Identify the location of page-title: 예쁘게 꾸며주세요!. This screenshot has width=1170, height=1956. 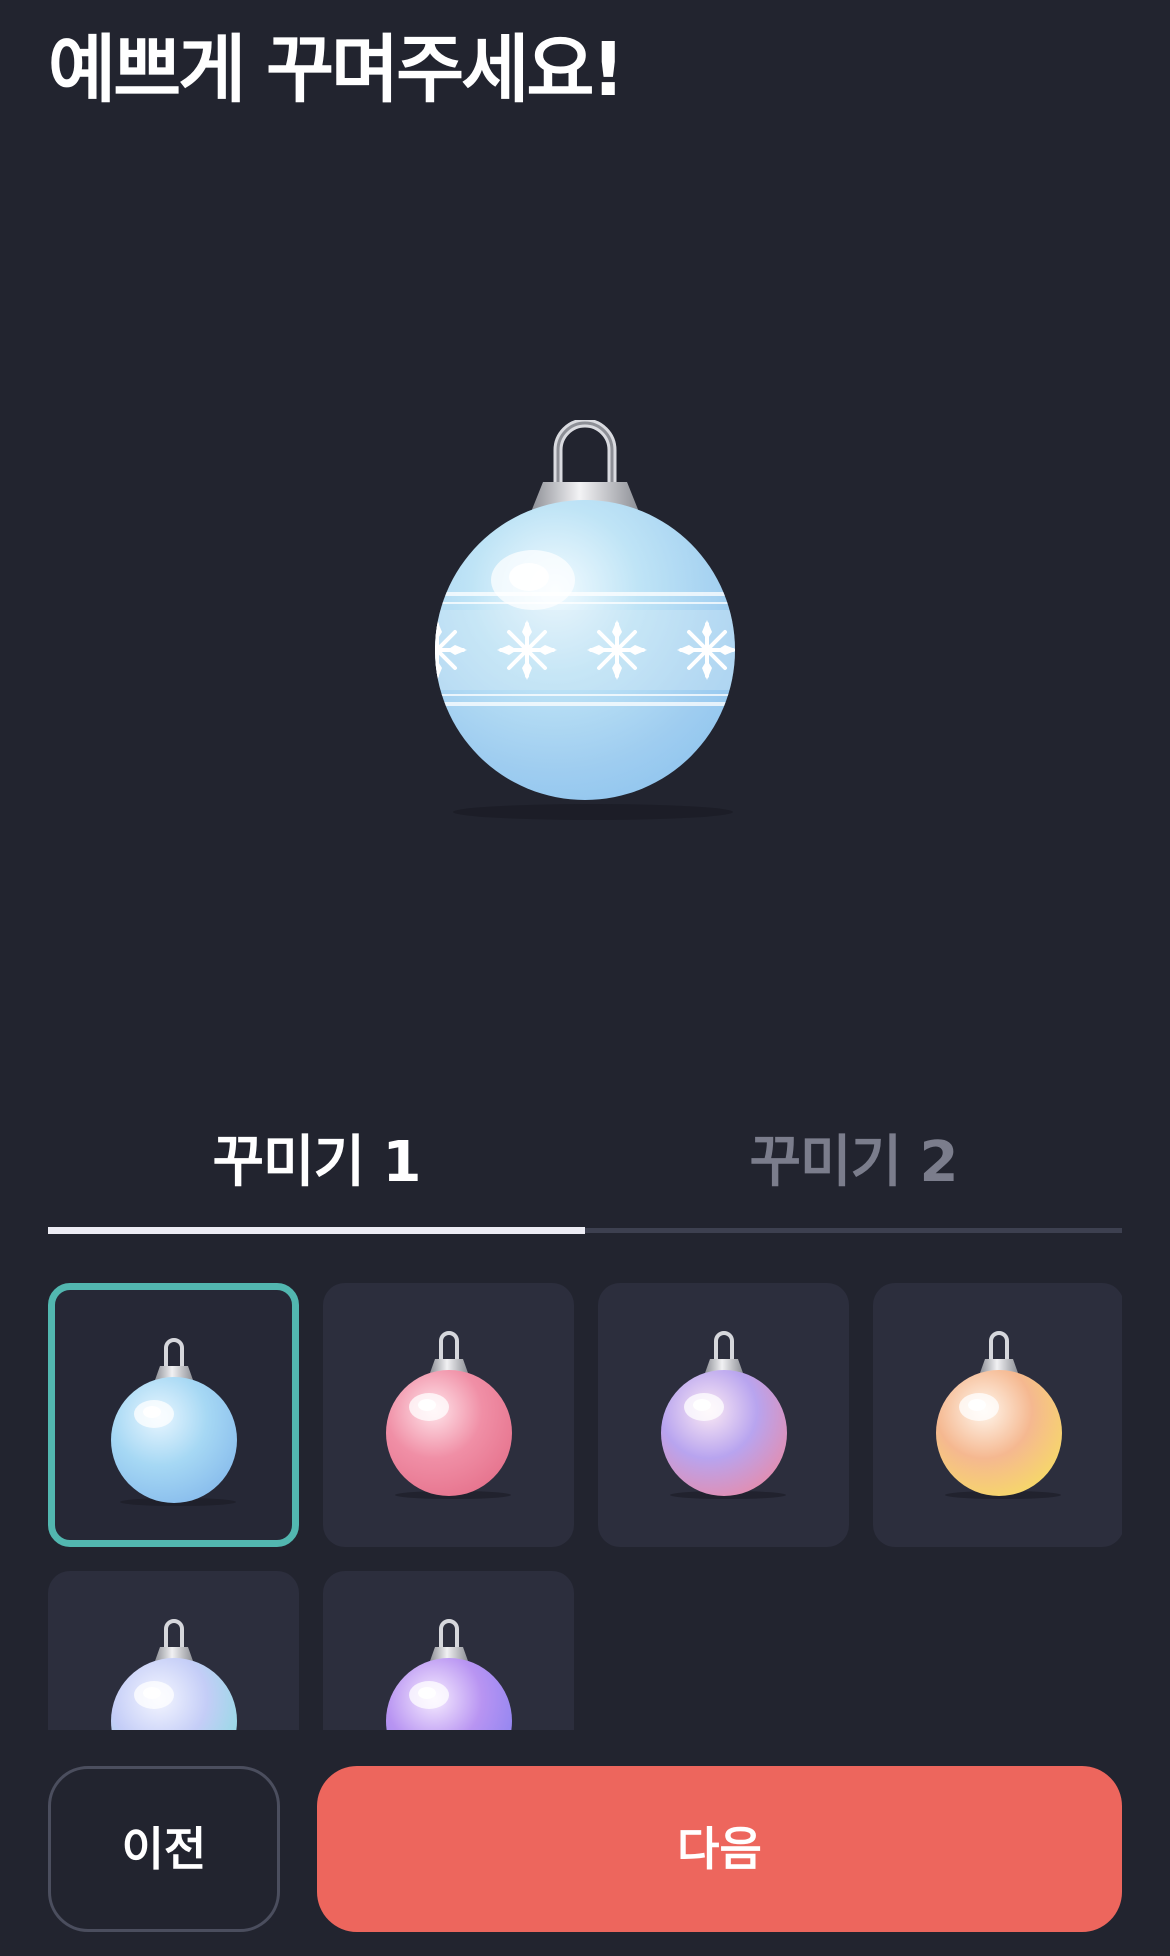
(336, 70).